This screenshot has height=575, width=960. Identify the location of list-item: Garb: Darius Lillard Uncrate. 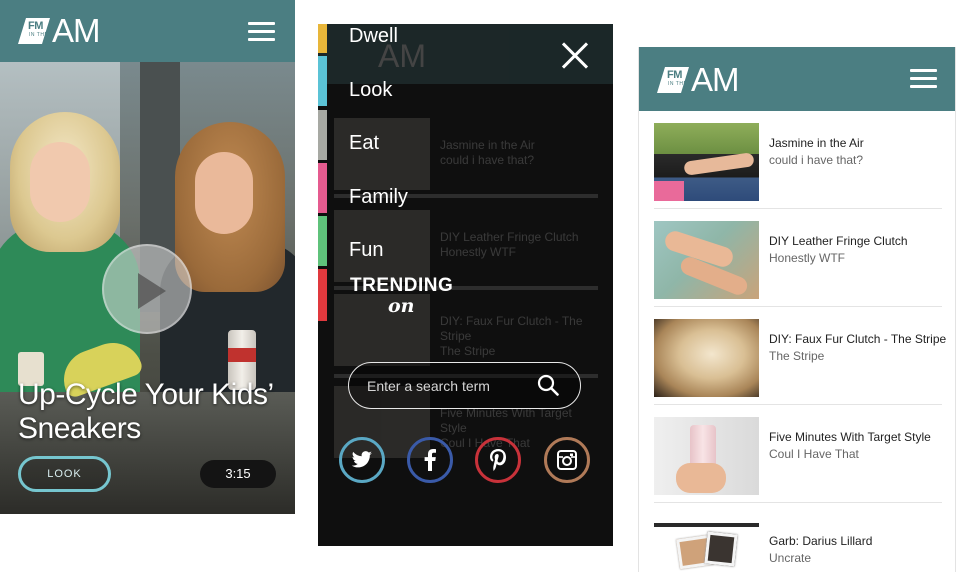
(798, 537).